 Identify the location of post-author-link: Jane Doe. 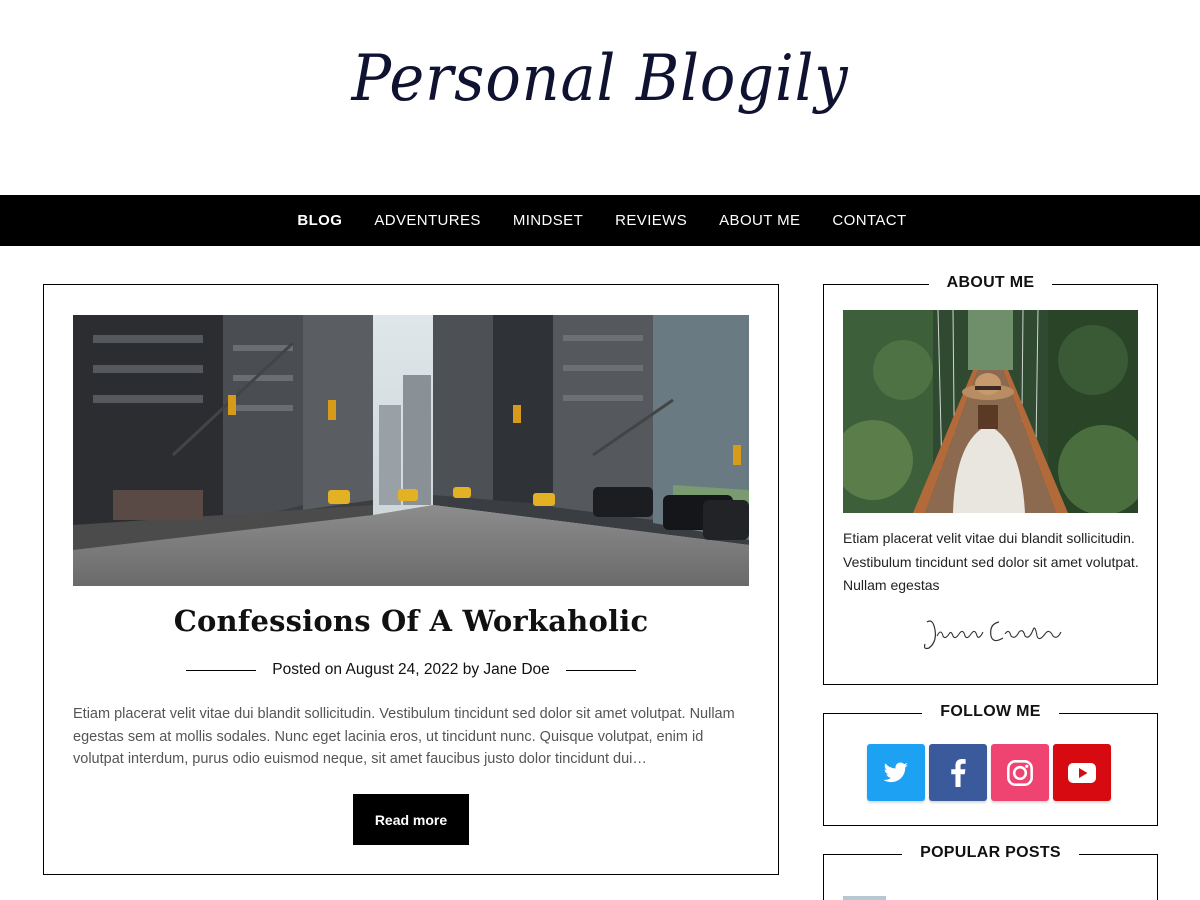
(516, 669).